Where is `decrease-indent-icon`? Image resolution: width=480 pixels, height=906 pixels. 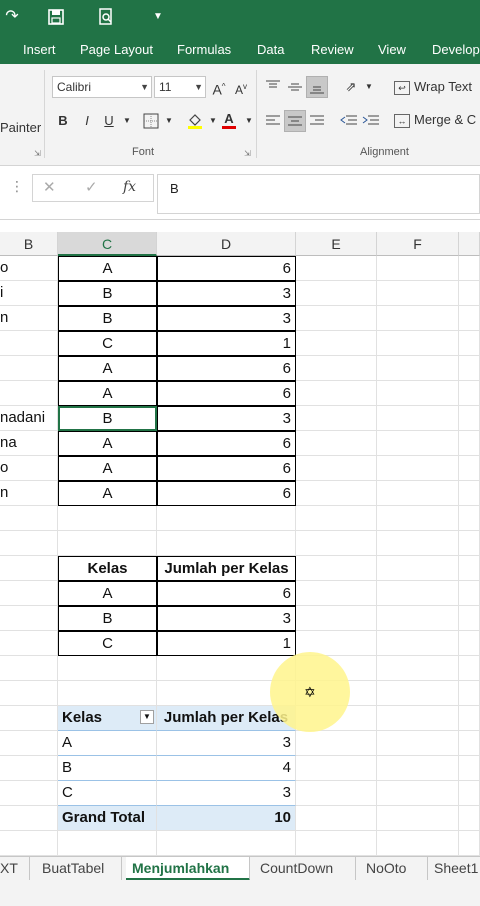
decrease-indent-icon is located at coordinates (349, 121).